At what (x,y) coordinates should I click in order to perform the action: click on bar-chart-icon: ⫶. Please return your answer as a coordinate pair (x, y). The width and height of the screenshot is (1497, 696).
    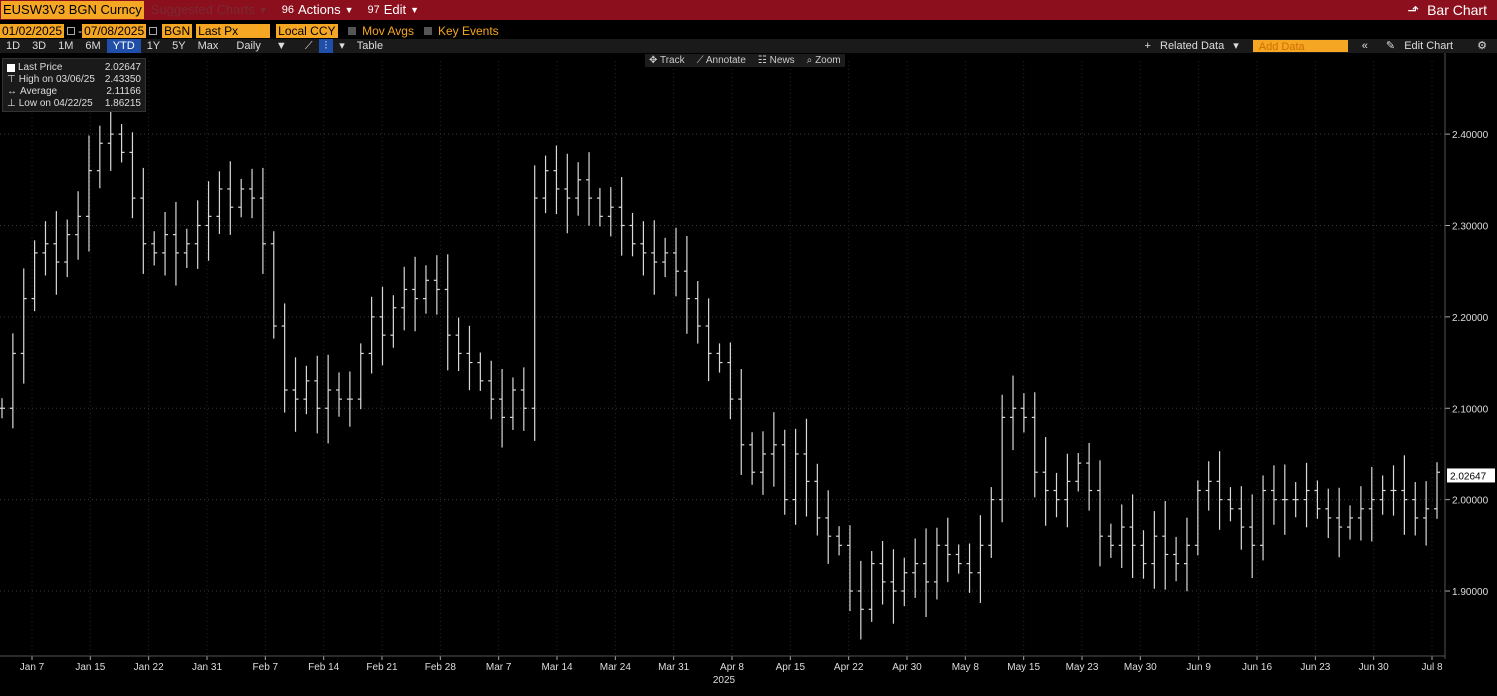
    Looking at the image, I should click on (326, 46).